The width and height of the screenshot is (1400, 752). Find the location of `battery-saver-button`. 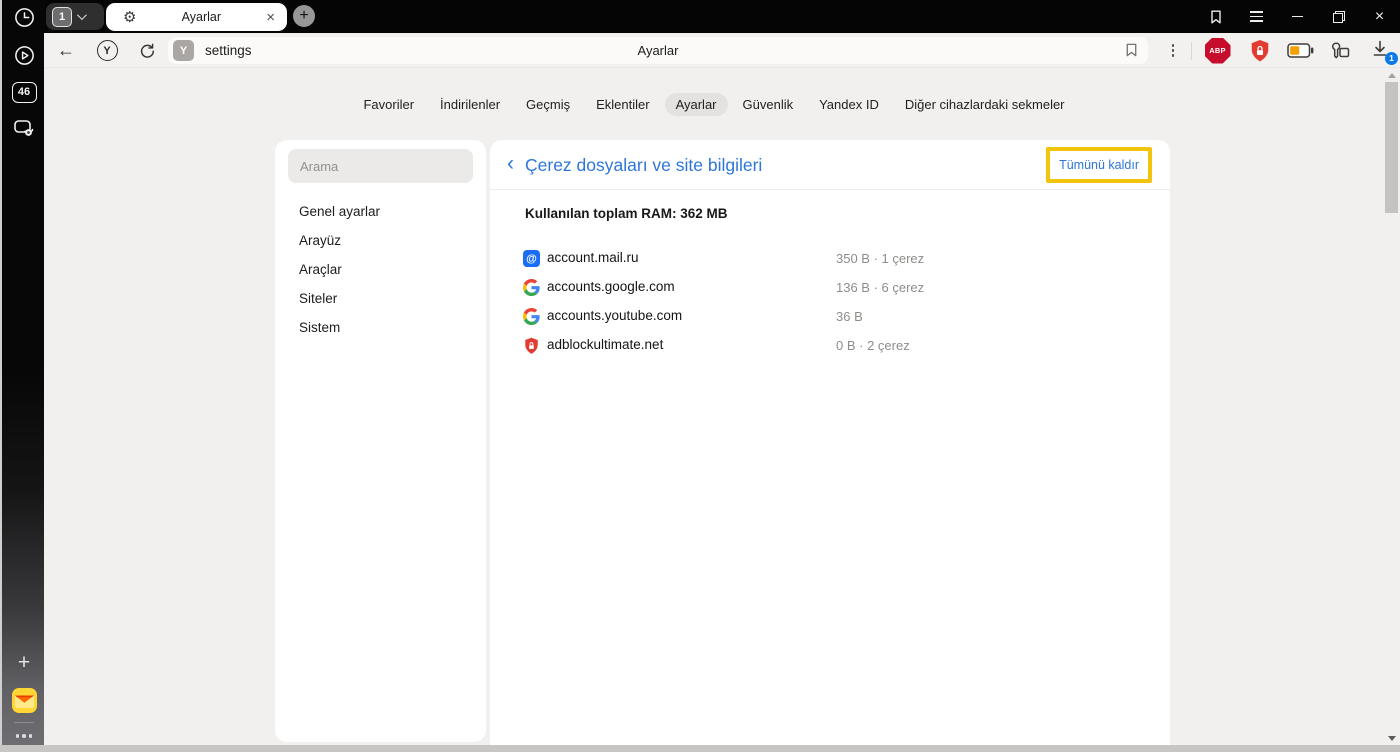

battery-saver-button is located at coordinates (1300, 50).